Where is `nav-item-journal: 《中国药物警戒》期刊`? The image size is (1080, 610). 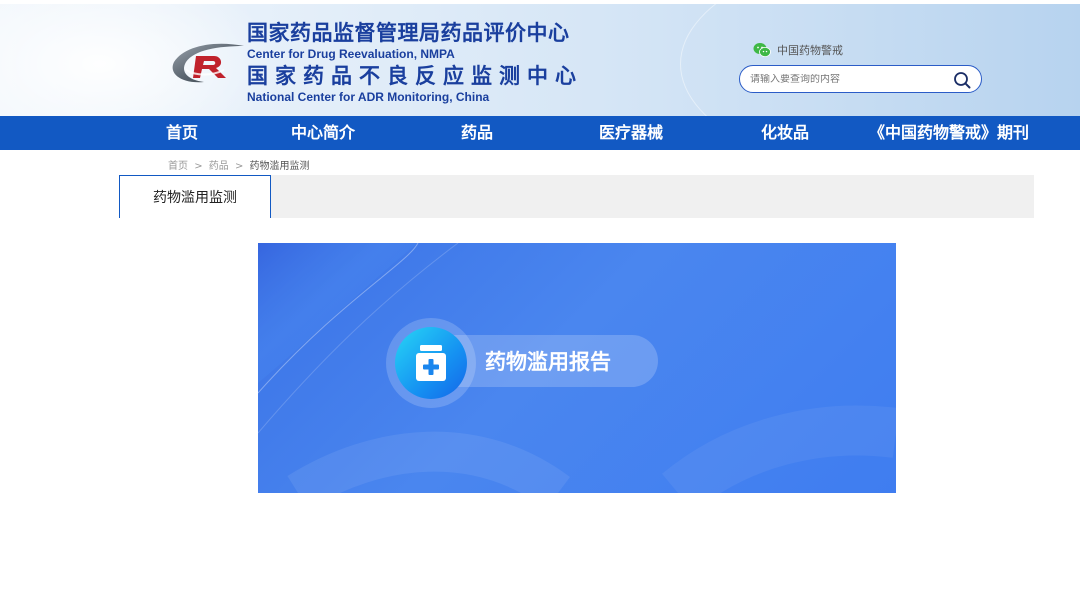 nav-item-journal: 《中国药物警戒》期刊 is located at coordinates (949, 133).